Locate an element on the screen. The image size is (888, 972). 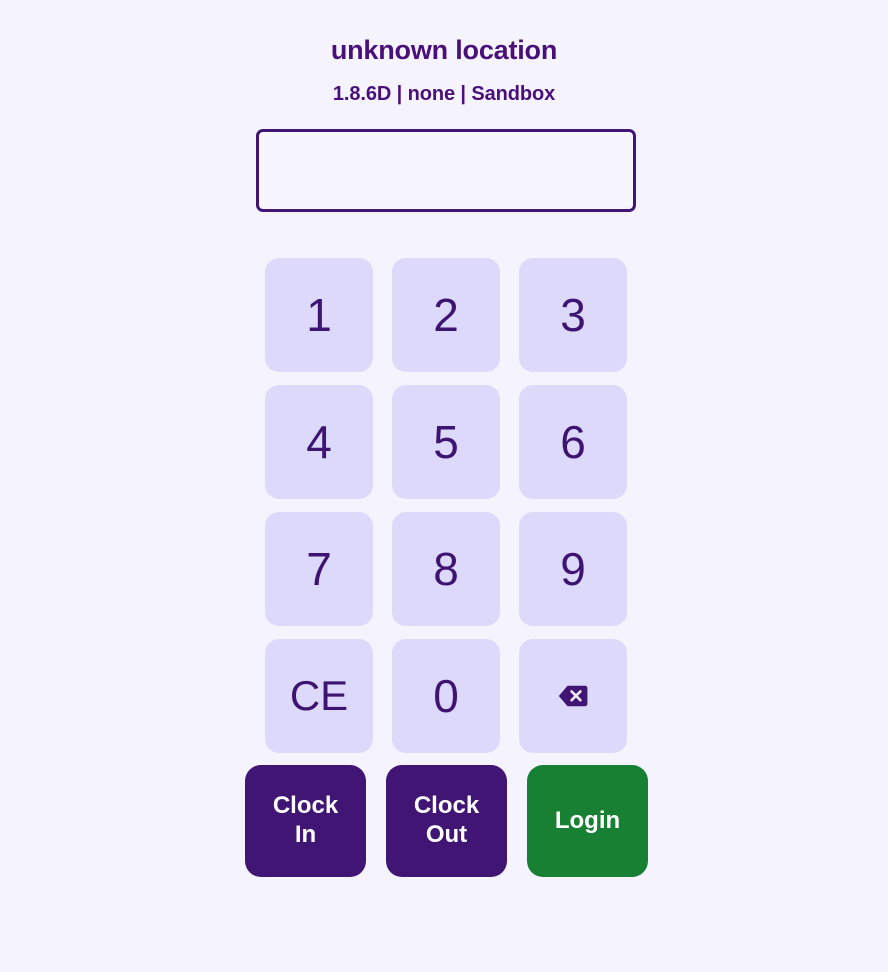
key-2: 2 is located at coordinates (446, 315).